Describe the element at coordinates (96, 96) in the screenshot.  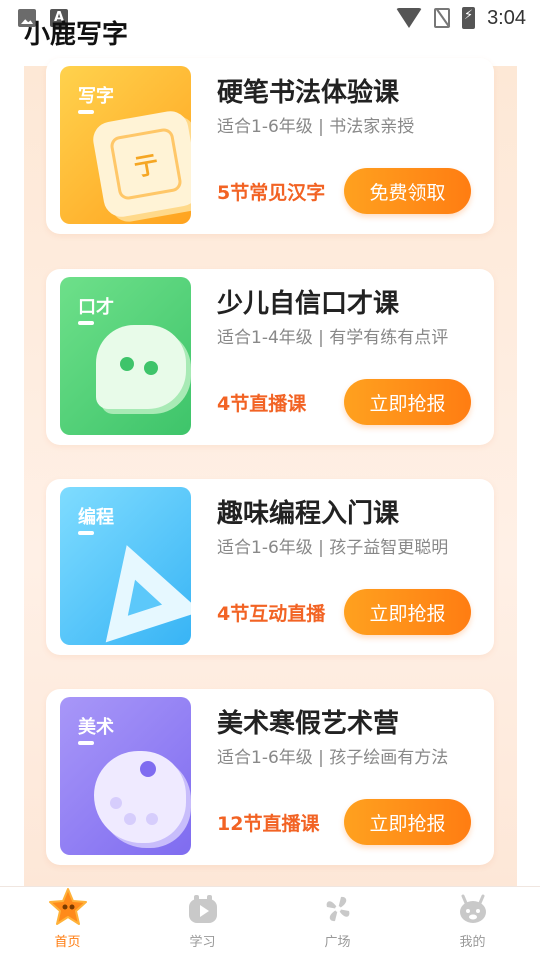
I see `thumbnail-label: 写字` at that location.